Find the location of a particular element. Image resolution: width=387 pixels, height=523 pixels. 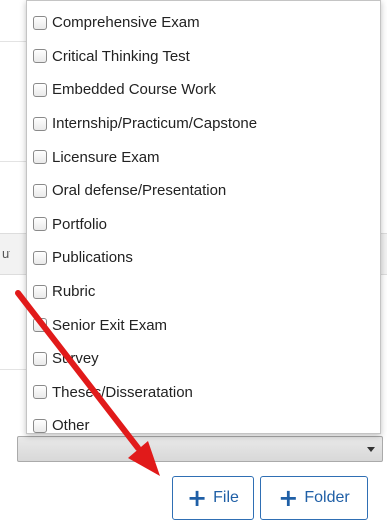

option-label: Publications is located at coordinates (92, 258).